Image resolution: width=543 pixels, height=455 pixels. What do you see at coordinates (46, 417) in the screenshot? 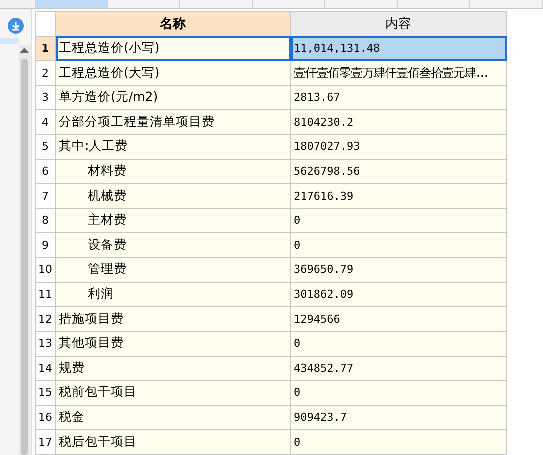
I see `row-number: 16` at bounding box center [46, 417].